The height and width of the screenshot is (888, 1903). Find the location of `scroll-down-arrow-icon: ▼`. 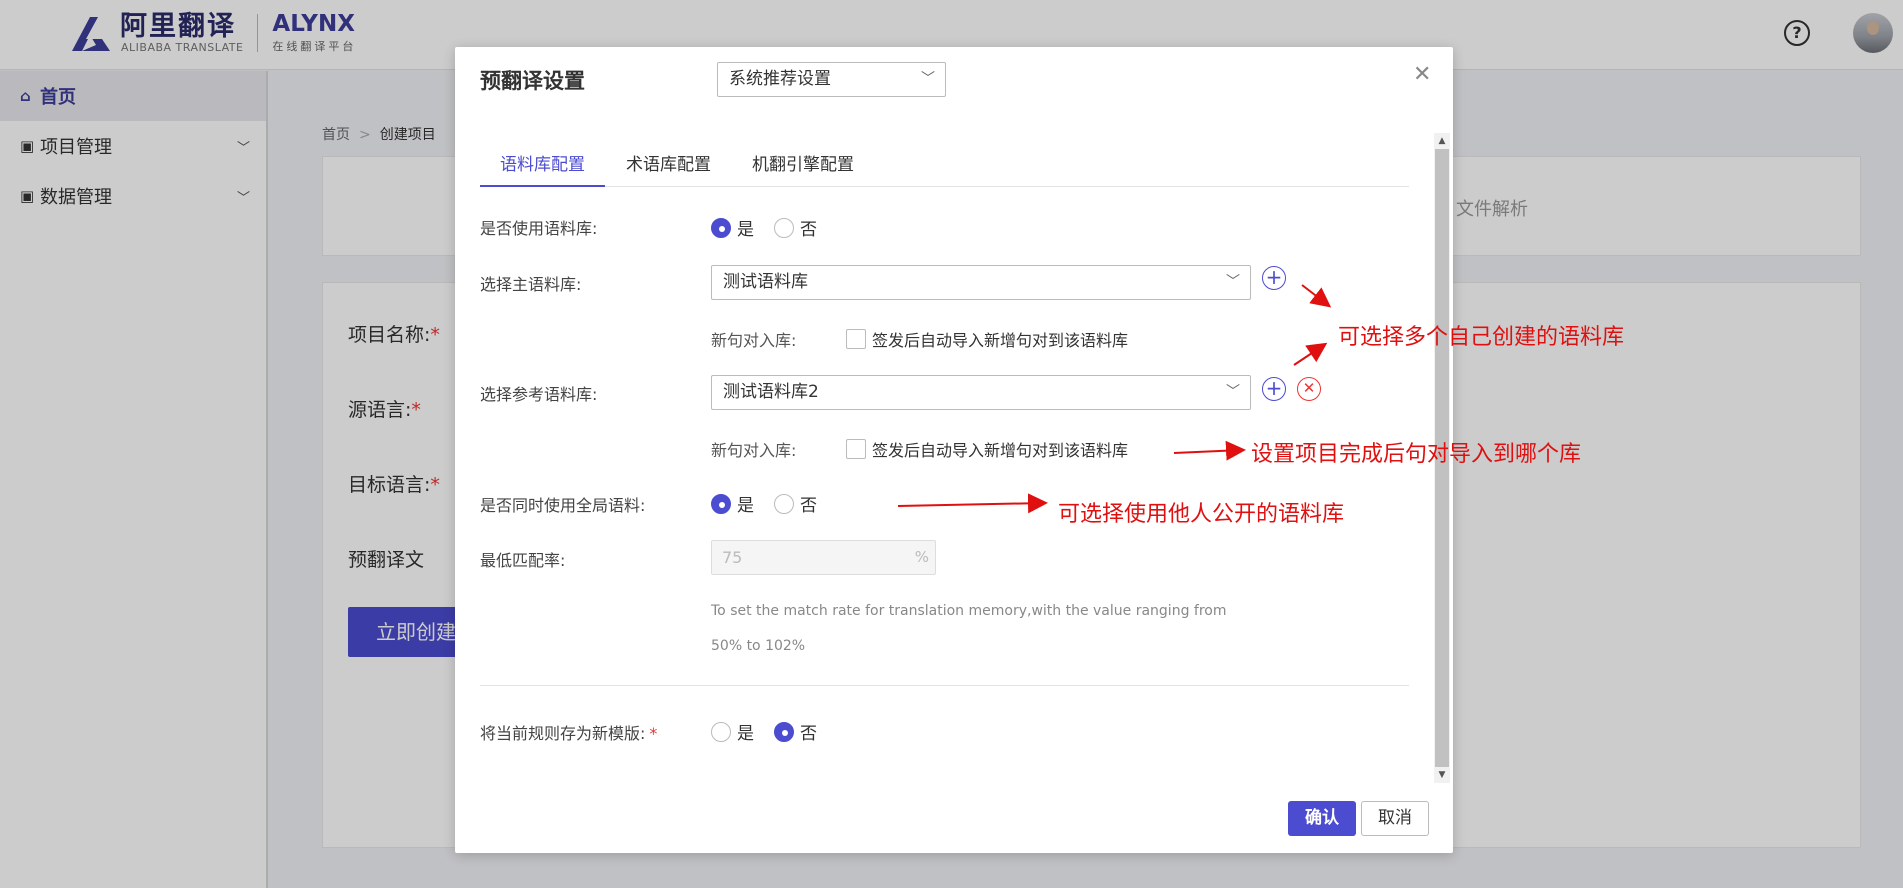

scroll-down-arrow-icon: ▼ is located at coordinates (1442, 775).